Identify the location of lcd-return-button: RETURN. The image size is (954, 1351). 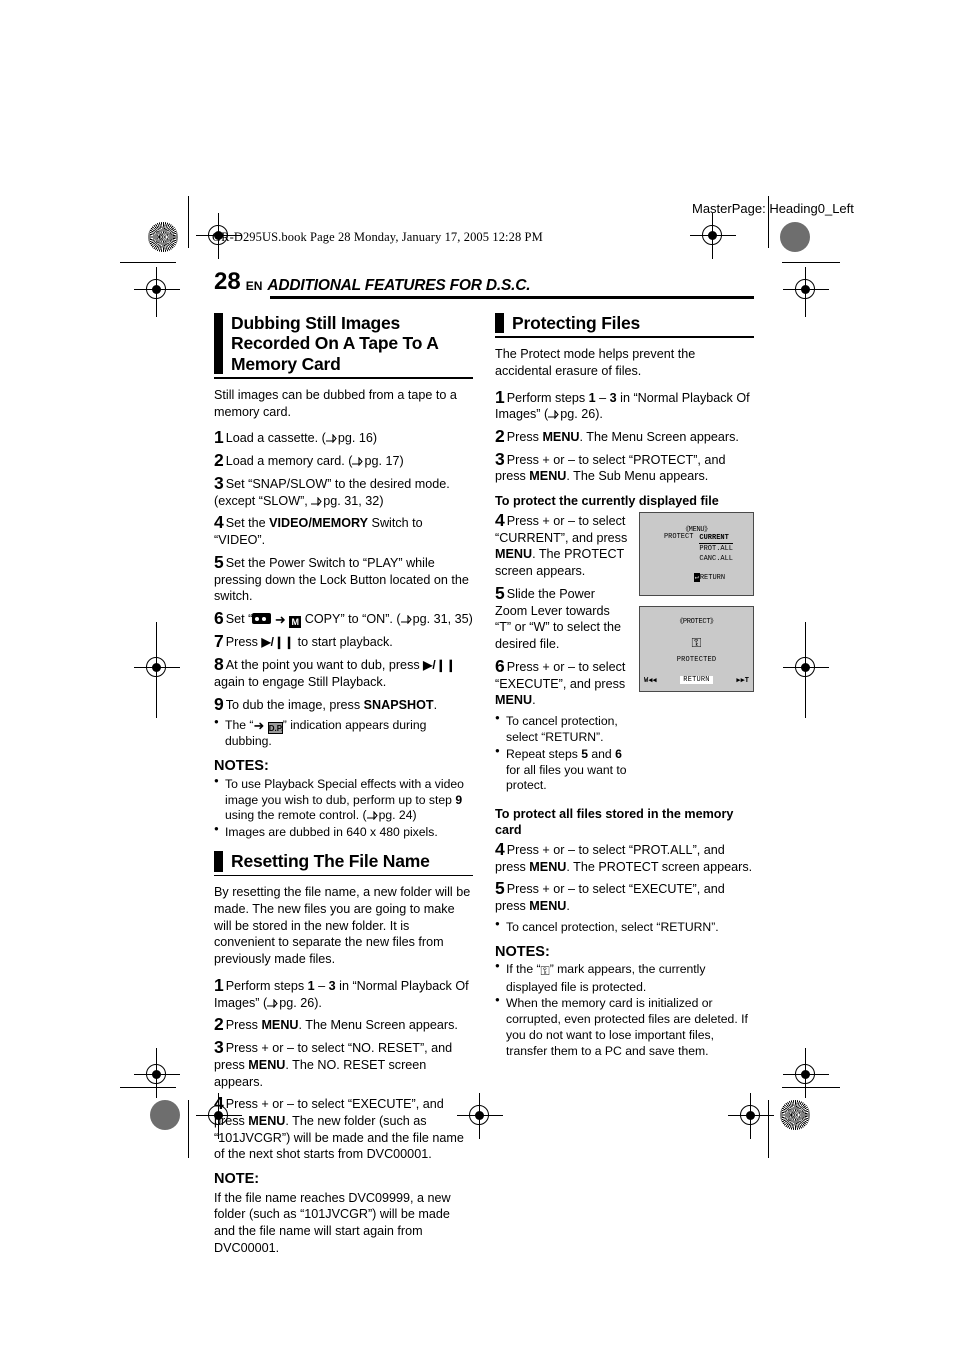
(696, 680).